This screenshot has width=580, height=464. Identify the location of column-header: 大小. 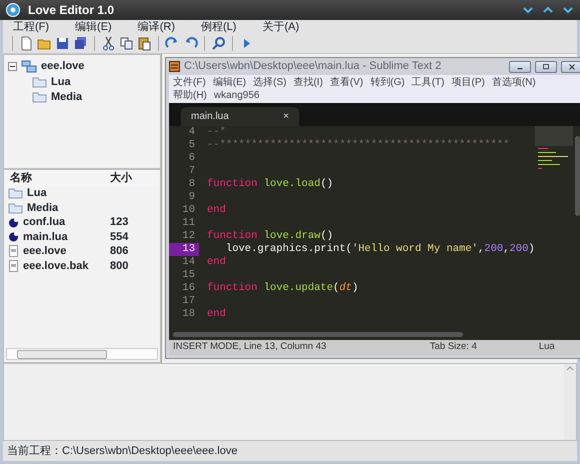
(135, 178).